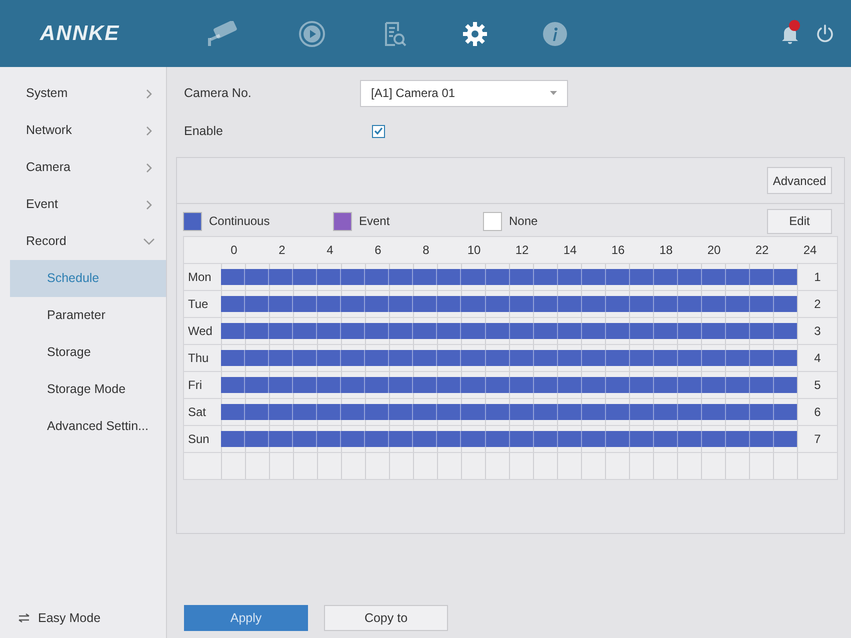 Image resolution: width=851 pixels, height=638 pixels. Describe the element at coordinates (618, 250) in the screenshot. I see `hour-label: 16` at that location.